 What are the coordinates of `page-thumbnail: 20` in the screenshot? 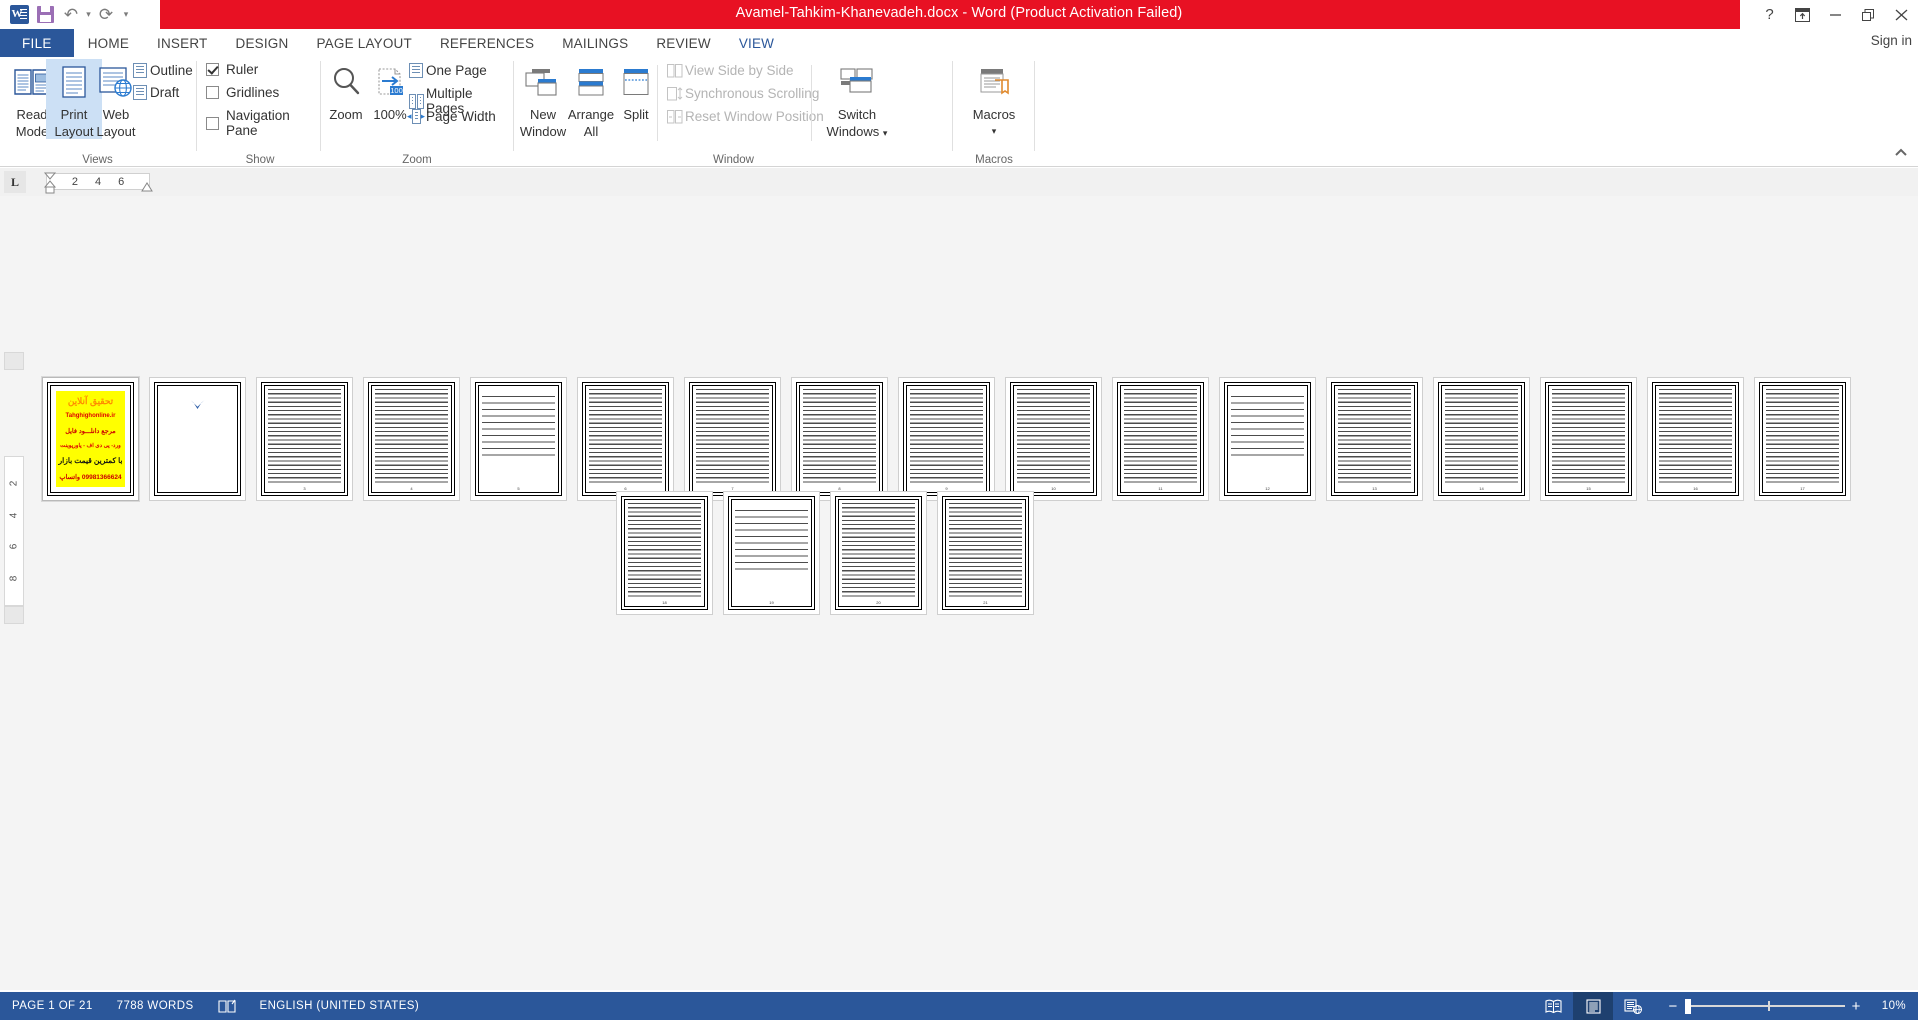 It's located at (878, 553).